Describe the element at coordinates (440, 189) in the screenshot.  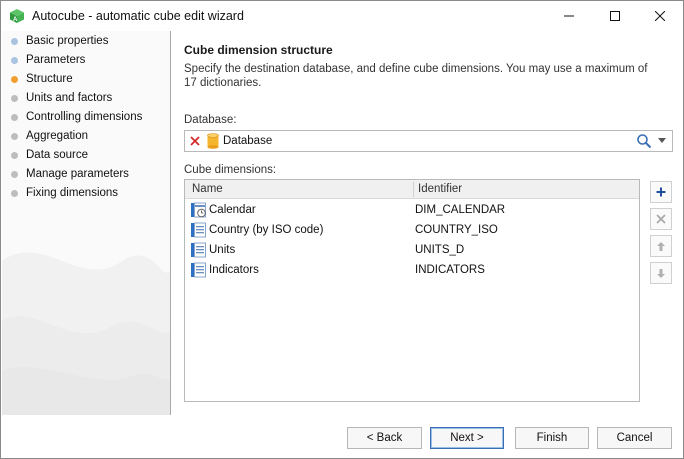
I see `column-header-identifier: Identifier` at that location.